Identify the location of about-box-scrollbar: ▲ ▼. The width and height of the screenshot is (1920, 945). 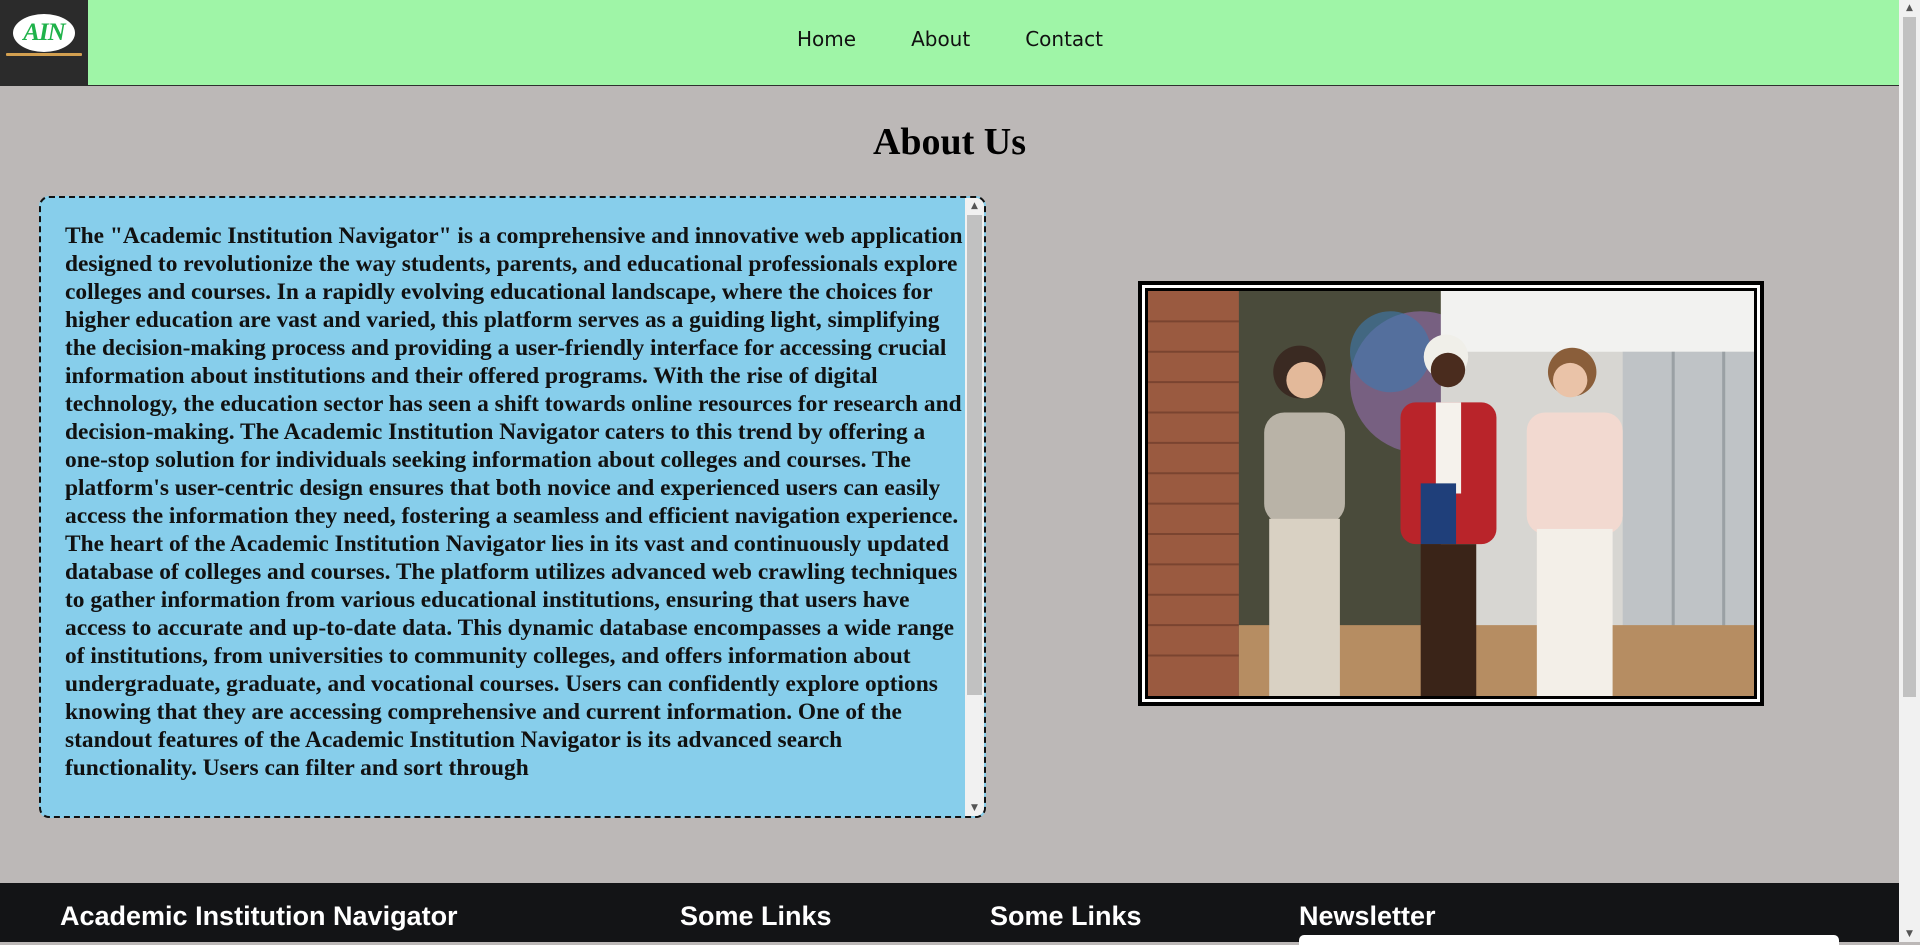
(974, 507).